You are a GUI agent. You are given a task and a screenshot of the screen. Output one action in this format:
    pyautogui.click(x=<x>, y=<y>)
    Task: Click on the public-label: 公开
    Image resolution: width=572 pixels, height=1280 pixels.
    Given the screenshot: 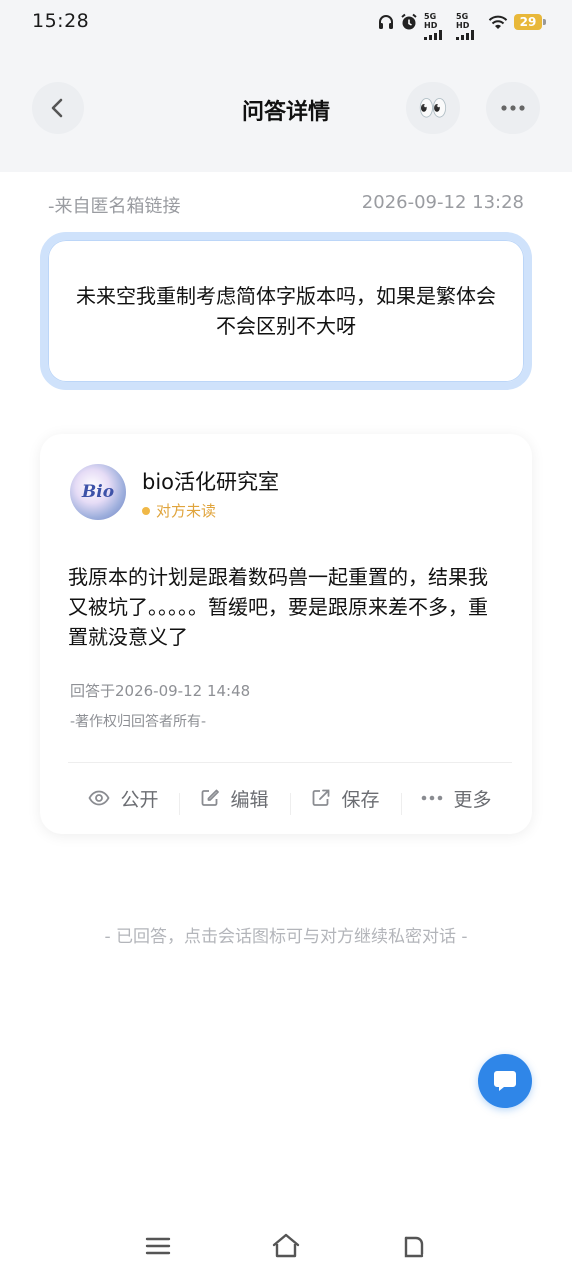 What is the action you would take?
    pyautogui.click(x=139, y=799)
    